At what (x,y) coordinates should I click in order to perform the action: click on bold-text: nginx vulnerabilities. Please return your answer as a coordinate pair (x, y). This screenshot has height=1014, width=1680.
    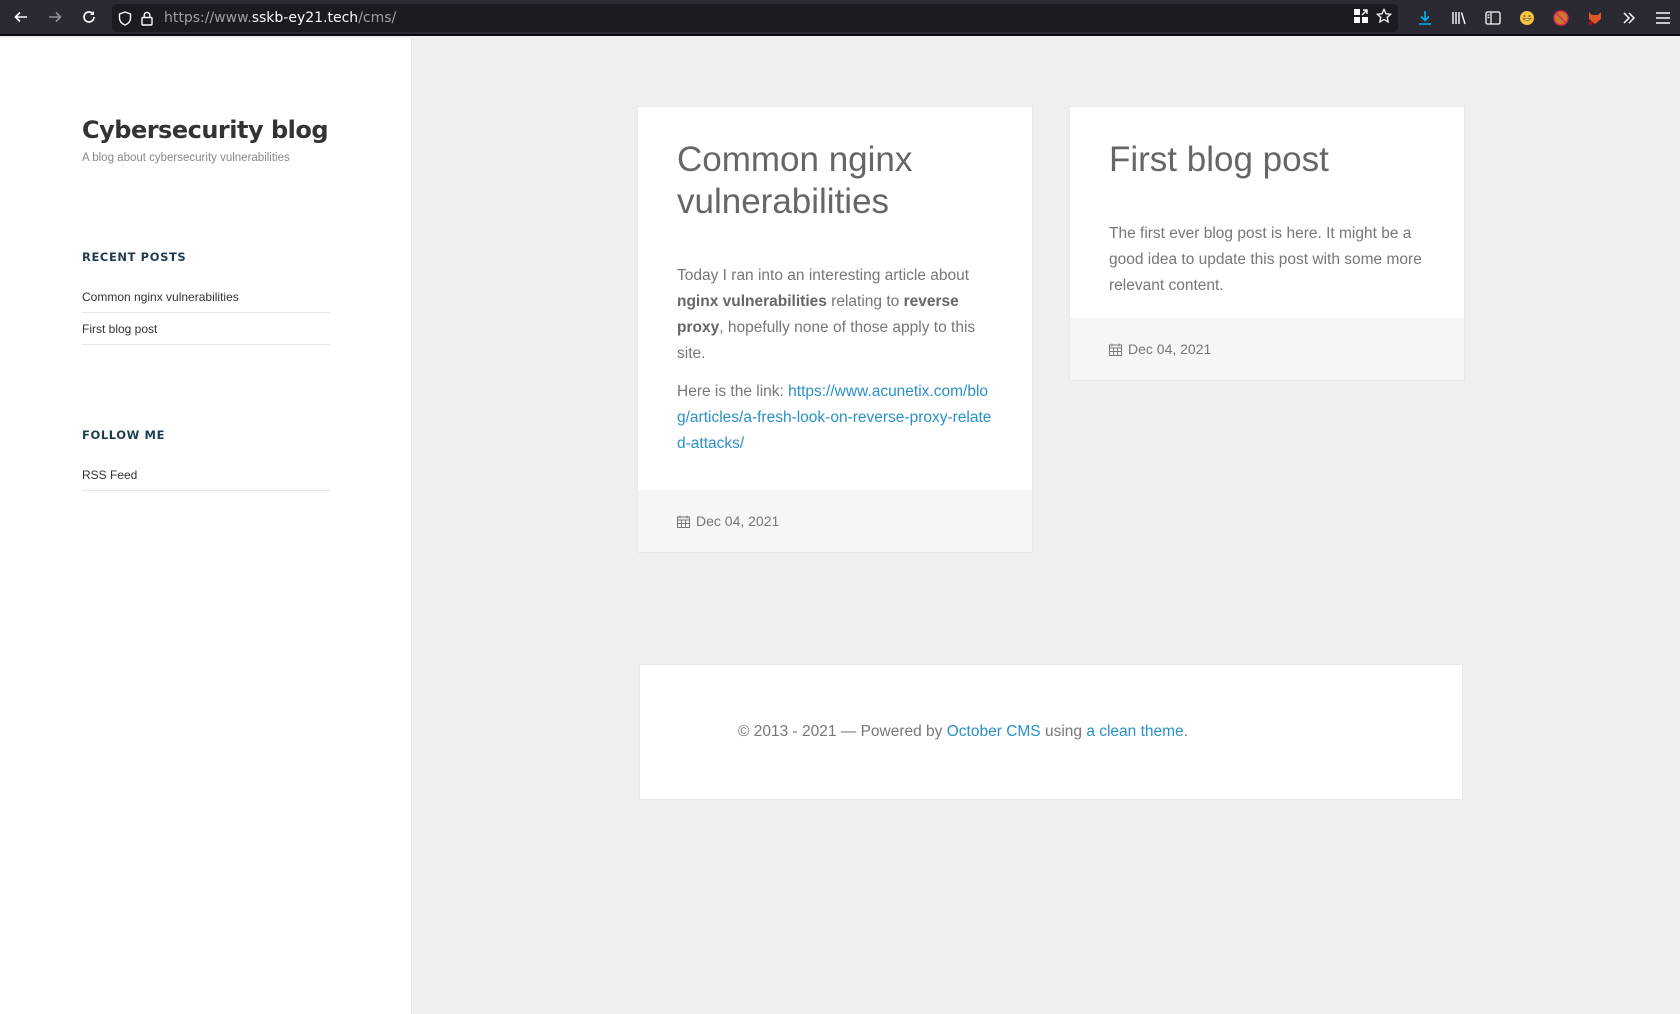
    Looking at the image, I should click on (752, 301).